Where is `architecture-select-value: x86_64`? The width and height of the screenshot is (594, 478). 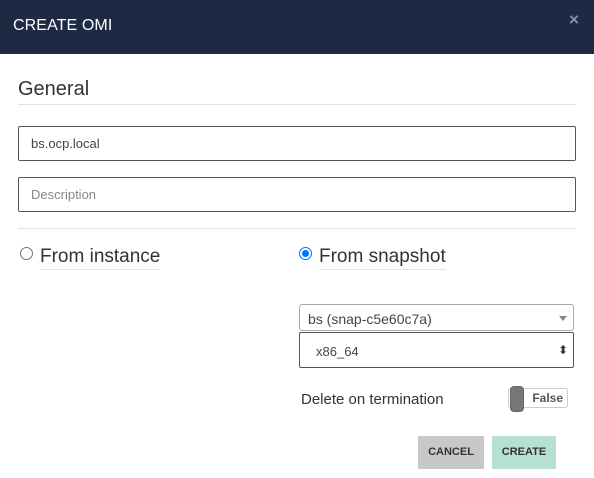 architecture-select-value: x86_64 is located at coordinates (337, 351).